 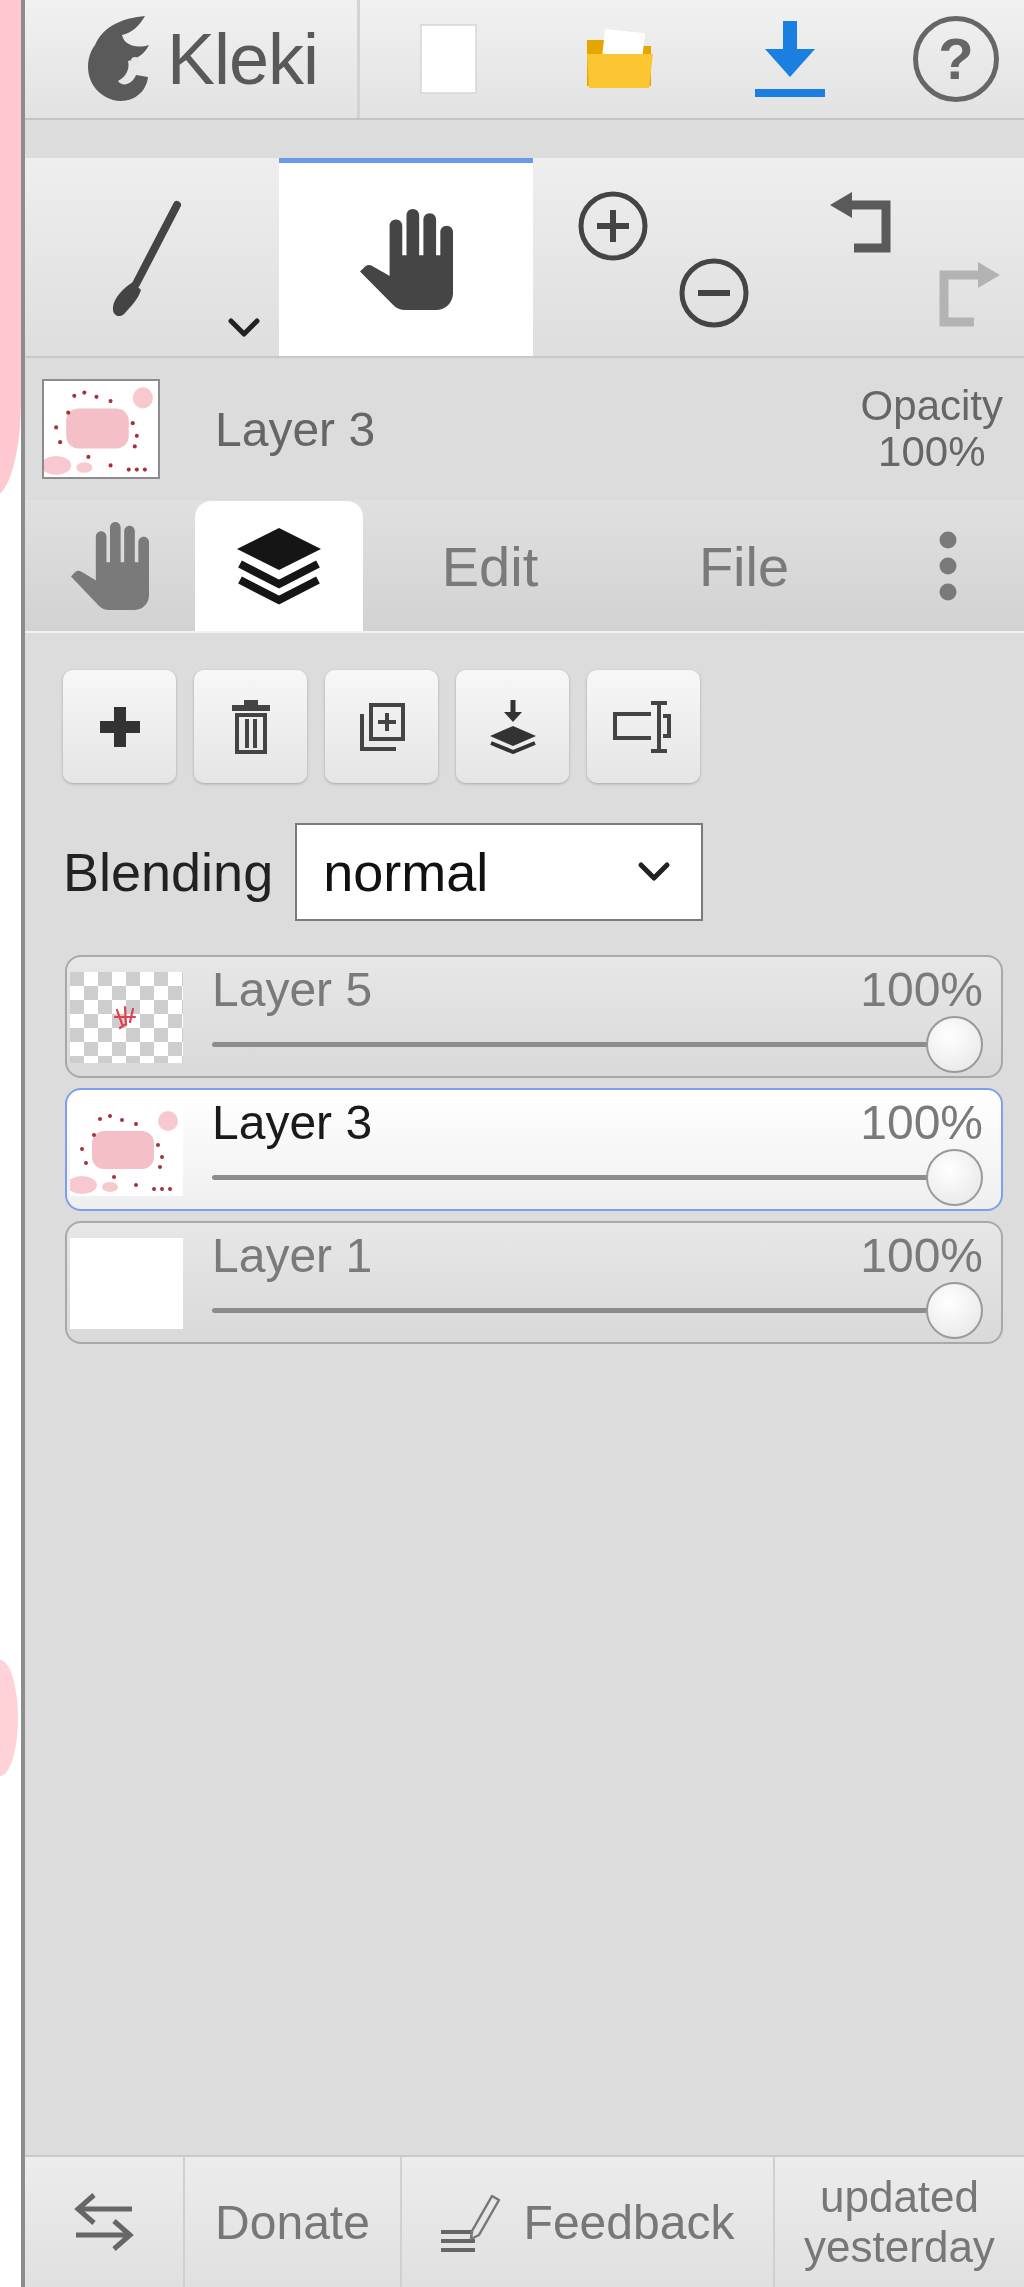 I want to click on swap-icon, so click(x=104, y=2222).